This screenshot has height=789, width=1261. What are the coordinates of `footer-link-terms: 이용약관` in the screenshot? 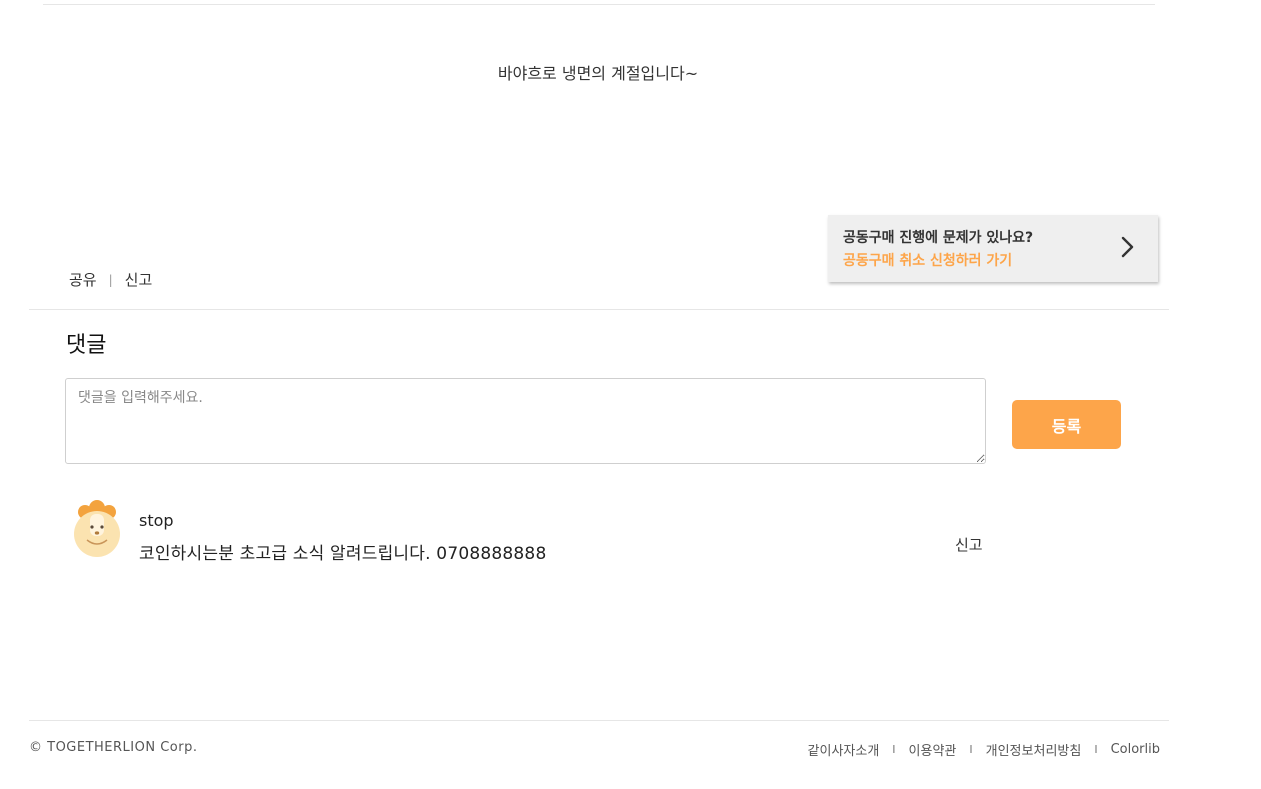 It's located at (933, 749).